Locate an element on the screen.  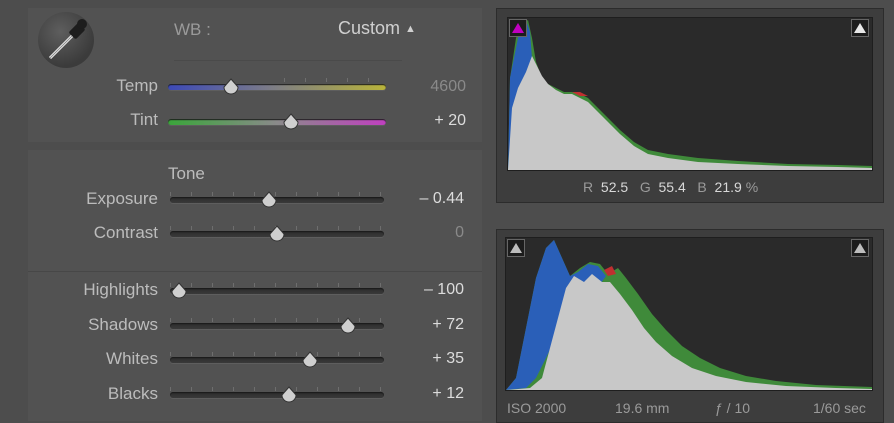
shadows-label: Shadows is located at coordinates (123, 324).